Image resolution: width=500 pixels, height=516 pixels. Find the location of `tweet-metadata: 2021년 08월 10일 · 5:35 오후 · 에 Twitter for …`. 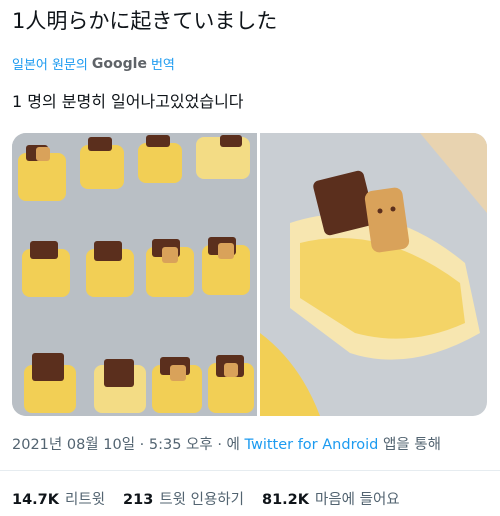

tweet-metadata: 2021년 08월 10일 · 5:35 오후 · 에 Twitter for … is located at coordinates (226, 443).